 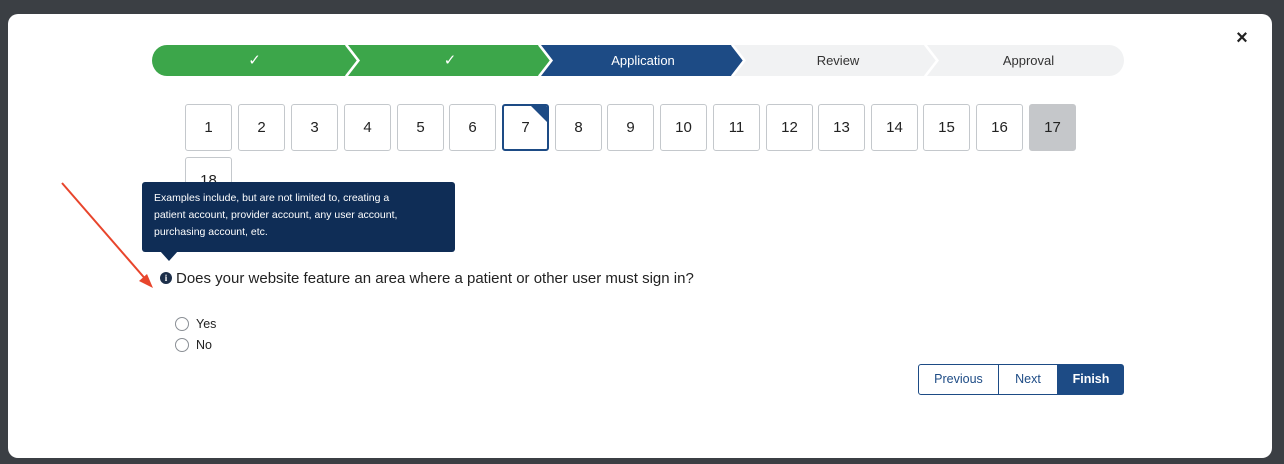 I want to click on progress-stepper: ✓ ✓ Application Review Approval, so click(x=638, y=60).